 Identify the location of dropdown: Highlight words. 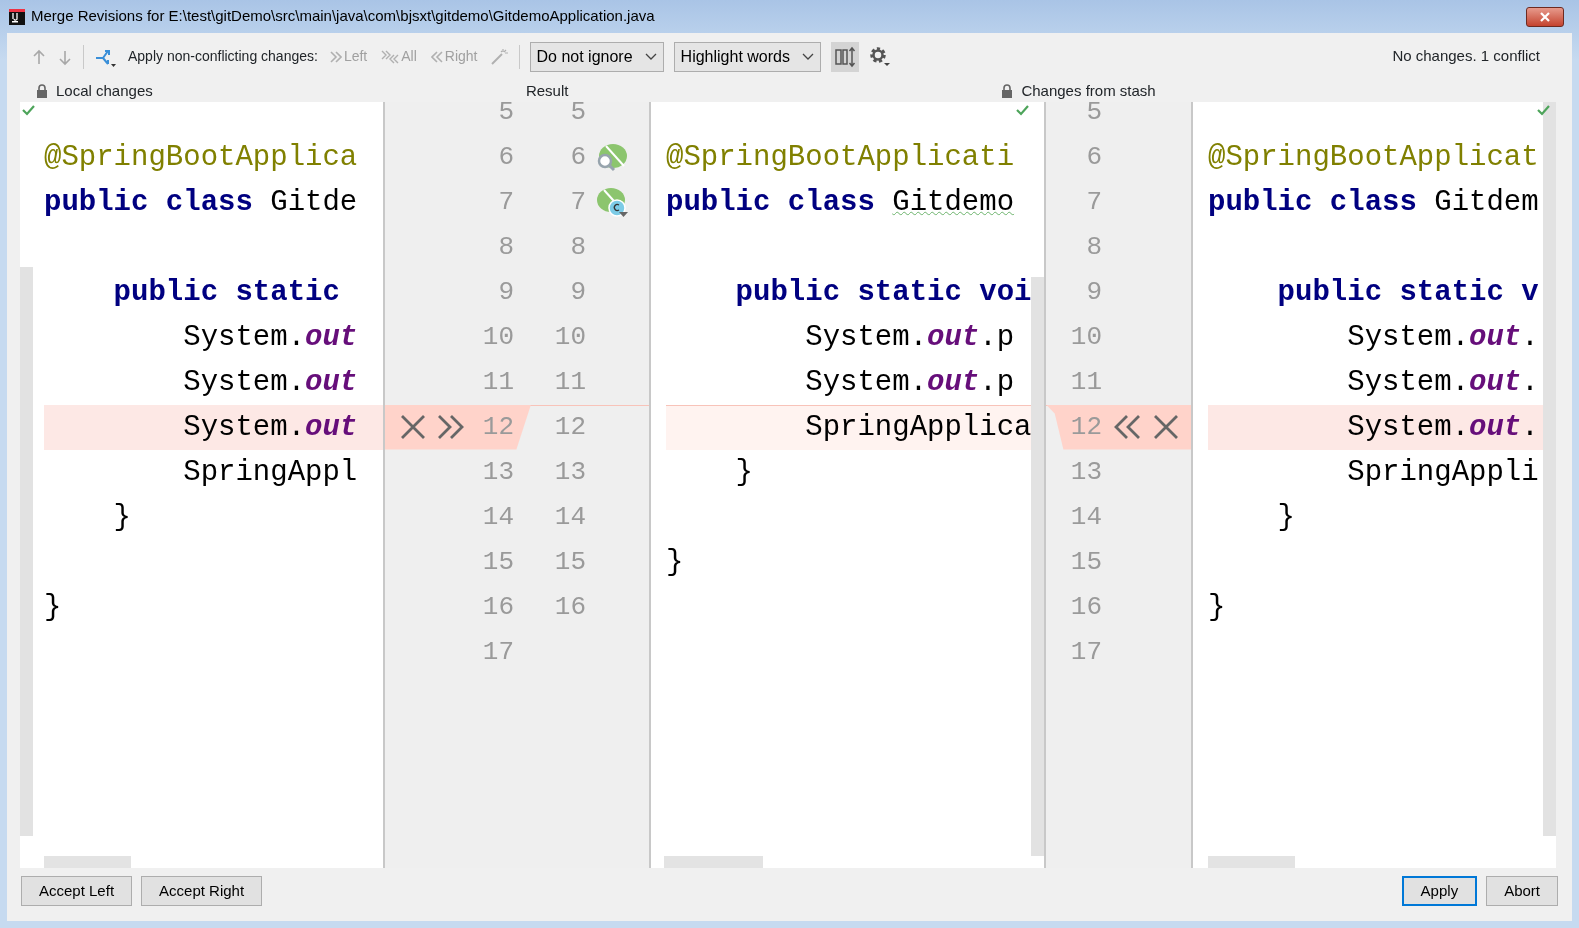
(747, 56).